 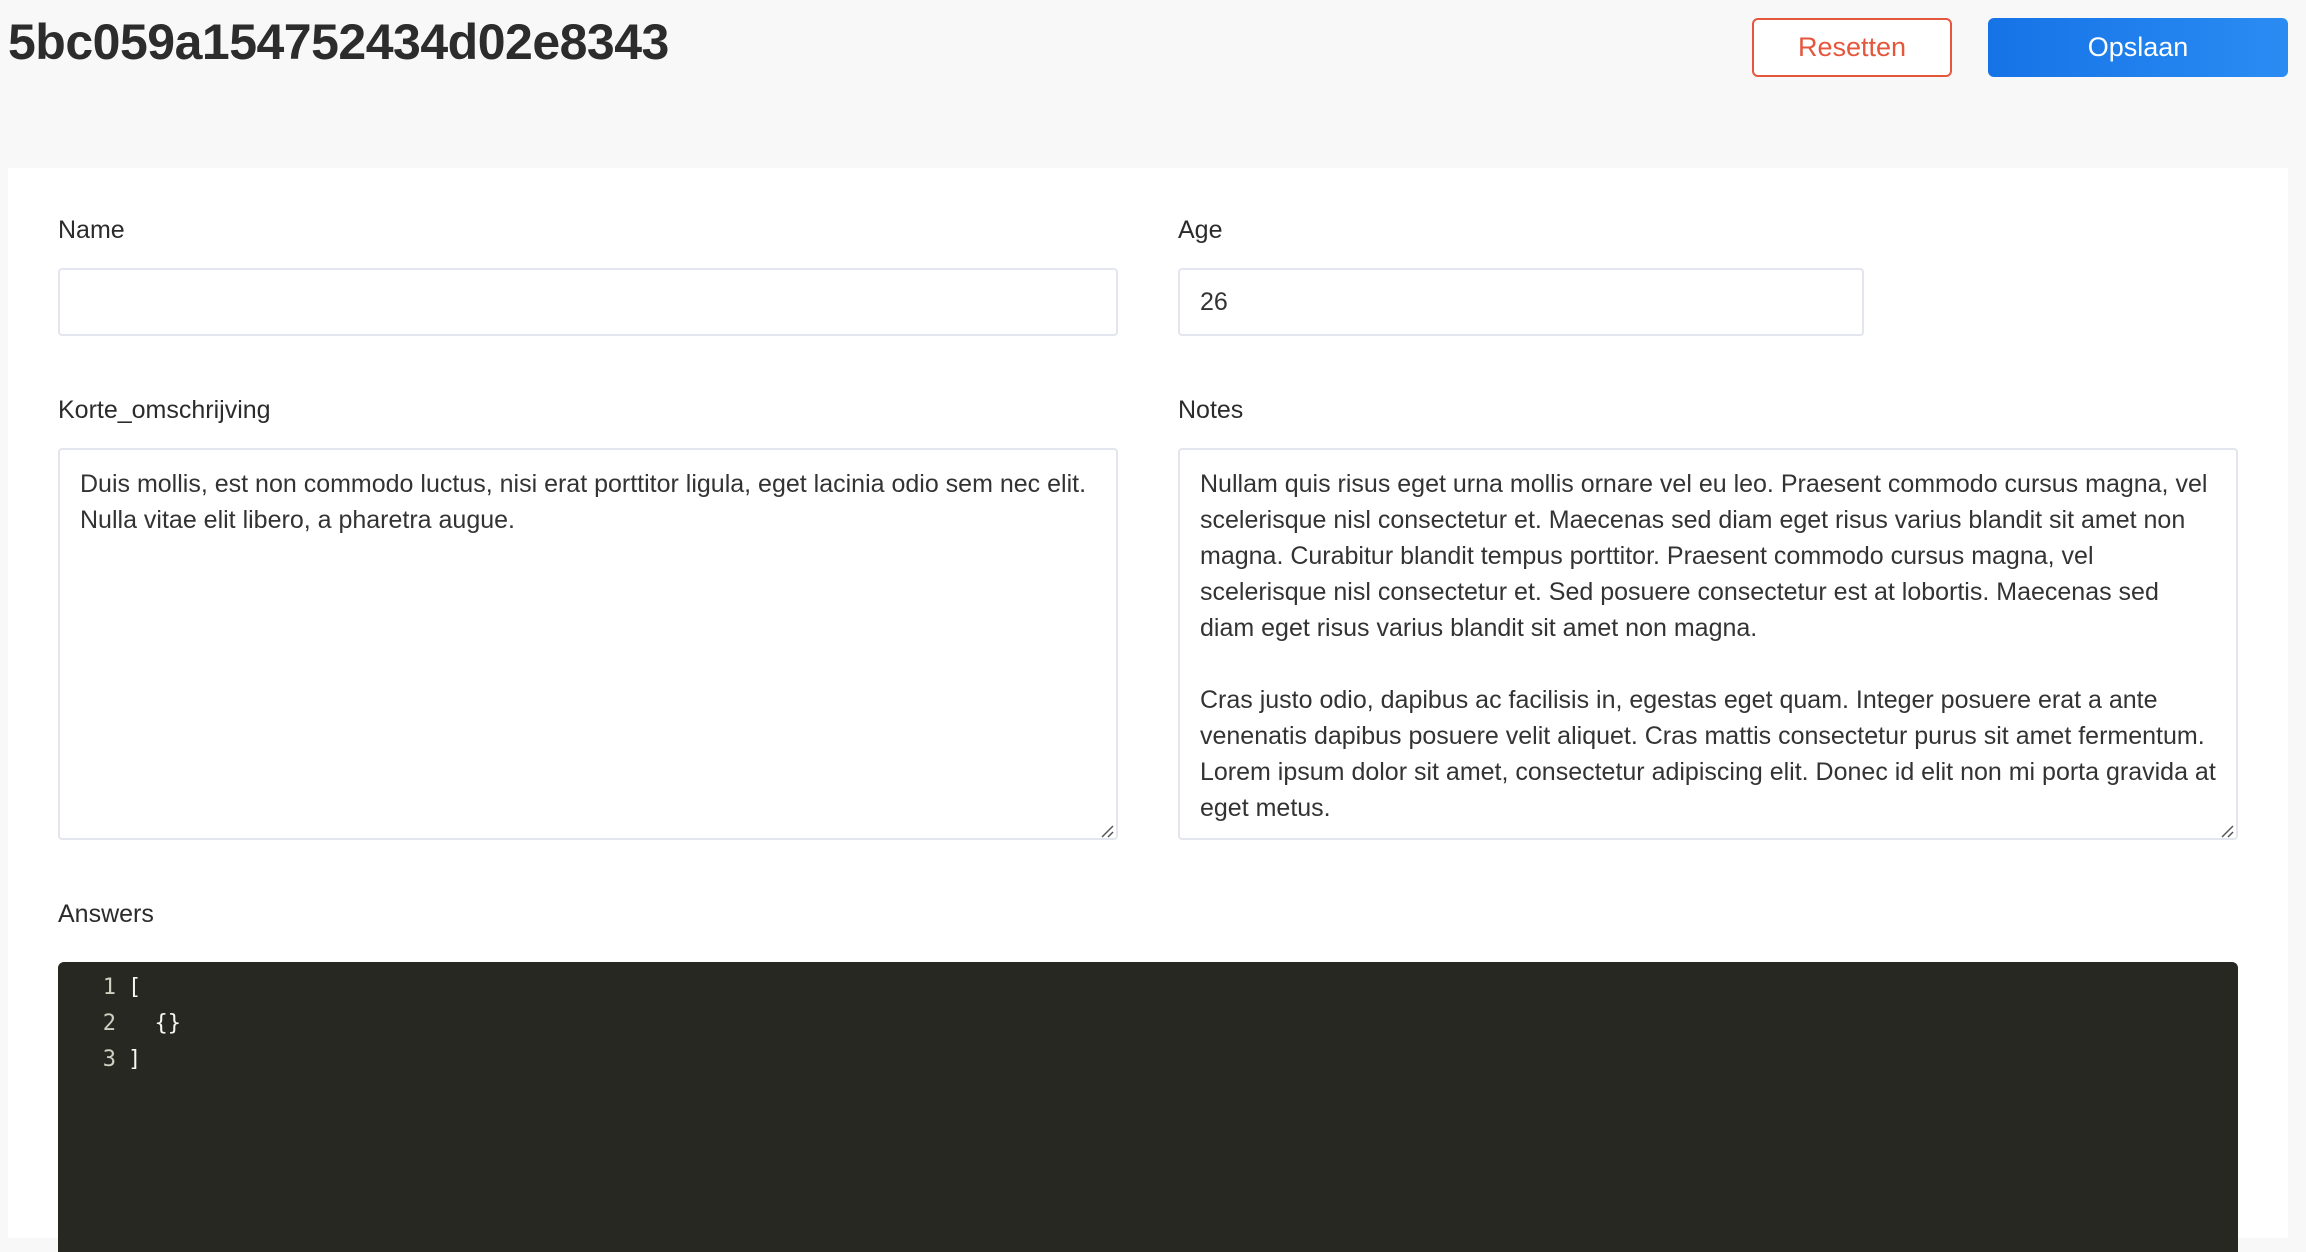 I want to click on code-text: [, so click(x=130, y=988).